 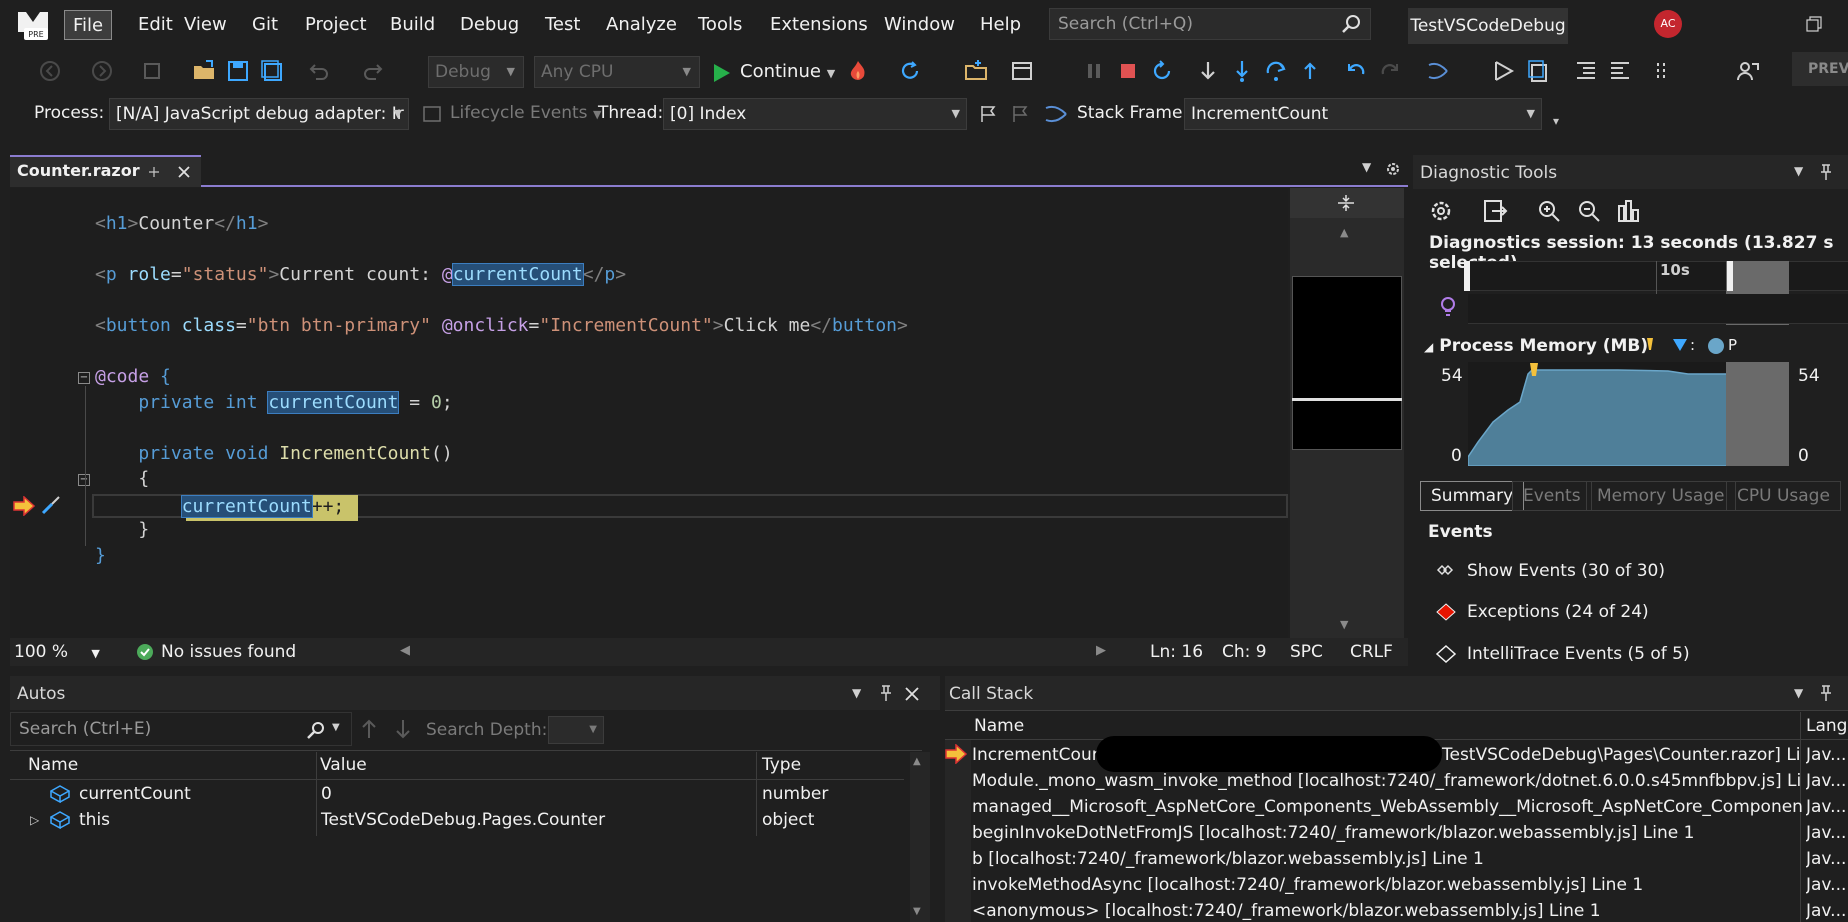 What do you see at coordinates (1101, 650) in the screenshot?
I see `scroll-right-icon: ▶` at bounding box center [1101, 650].